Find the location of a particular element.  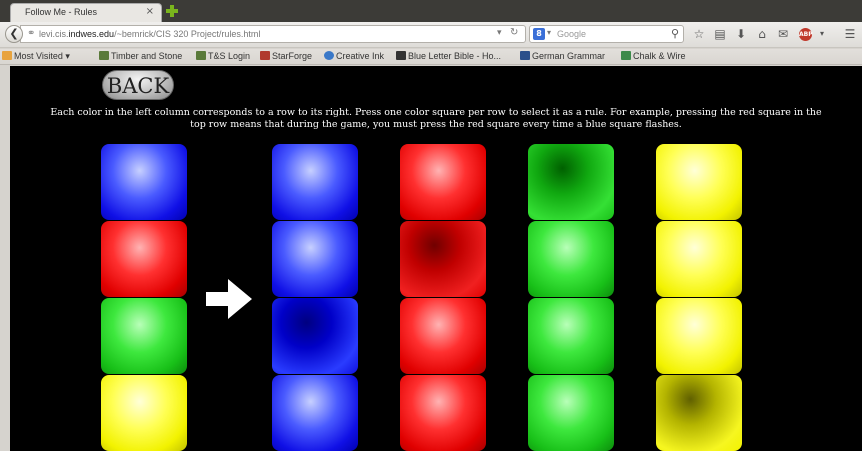

tab-close-icon: × is located at coordinates (150, 11).